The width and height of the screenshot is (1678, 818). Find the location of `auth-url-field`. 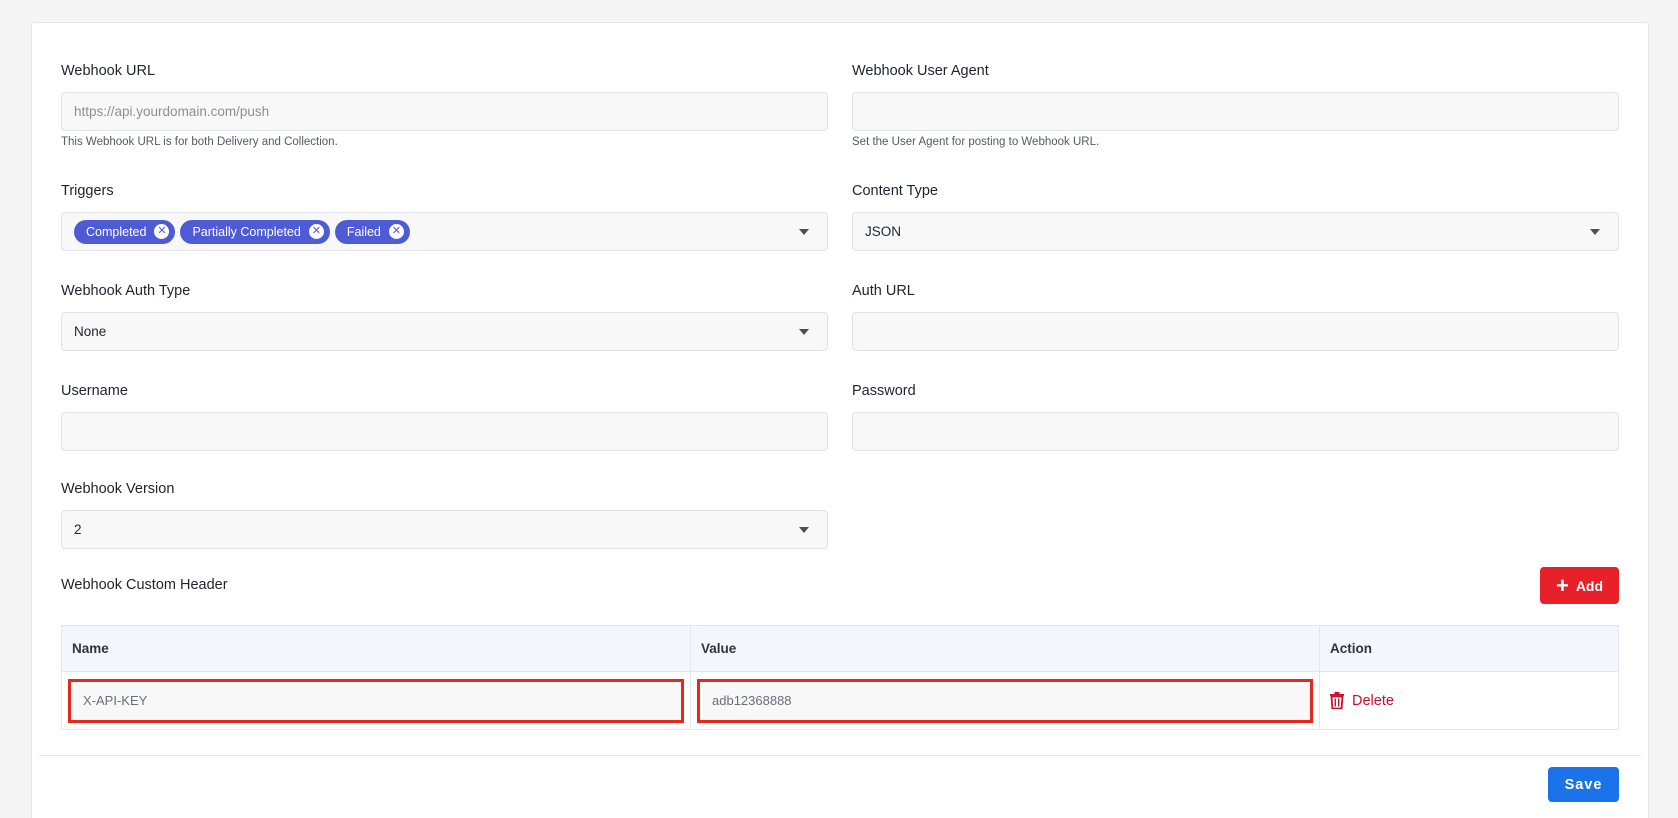

auth-url-field is located at coordinates (1235, 331).